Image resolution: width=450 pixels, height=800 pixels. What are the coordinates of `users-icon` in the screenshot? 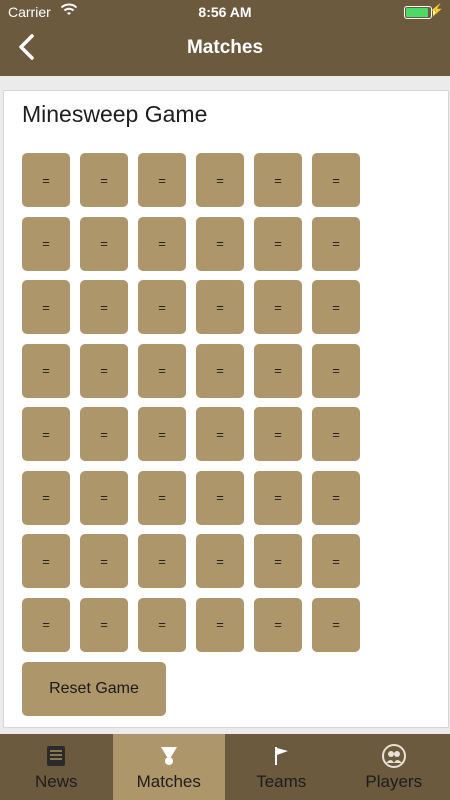 It's located at (393, 756).